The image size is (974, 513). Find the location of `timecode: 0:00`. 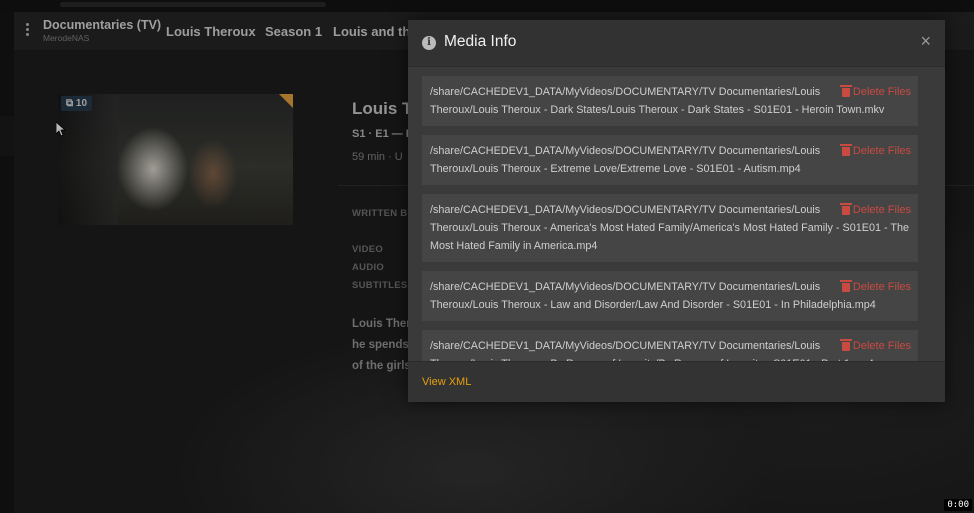

timecode: 0:00 is located at coordinates (958, 505).